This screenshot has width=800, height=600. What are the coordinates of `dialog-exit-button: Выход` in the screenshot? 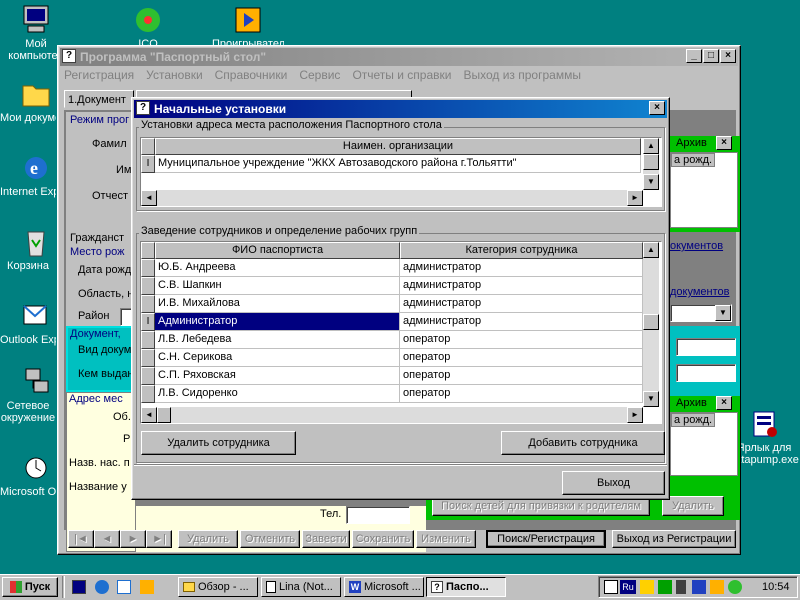 It's located at (613, 483).